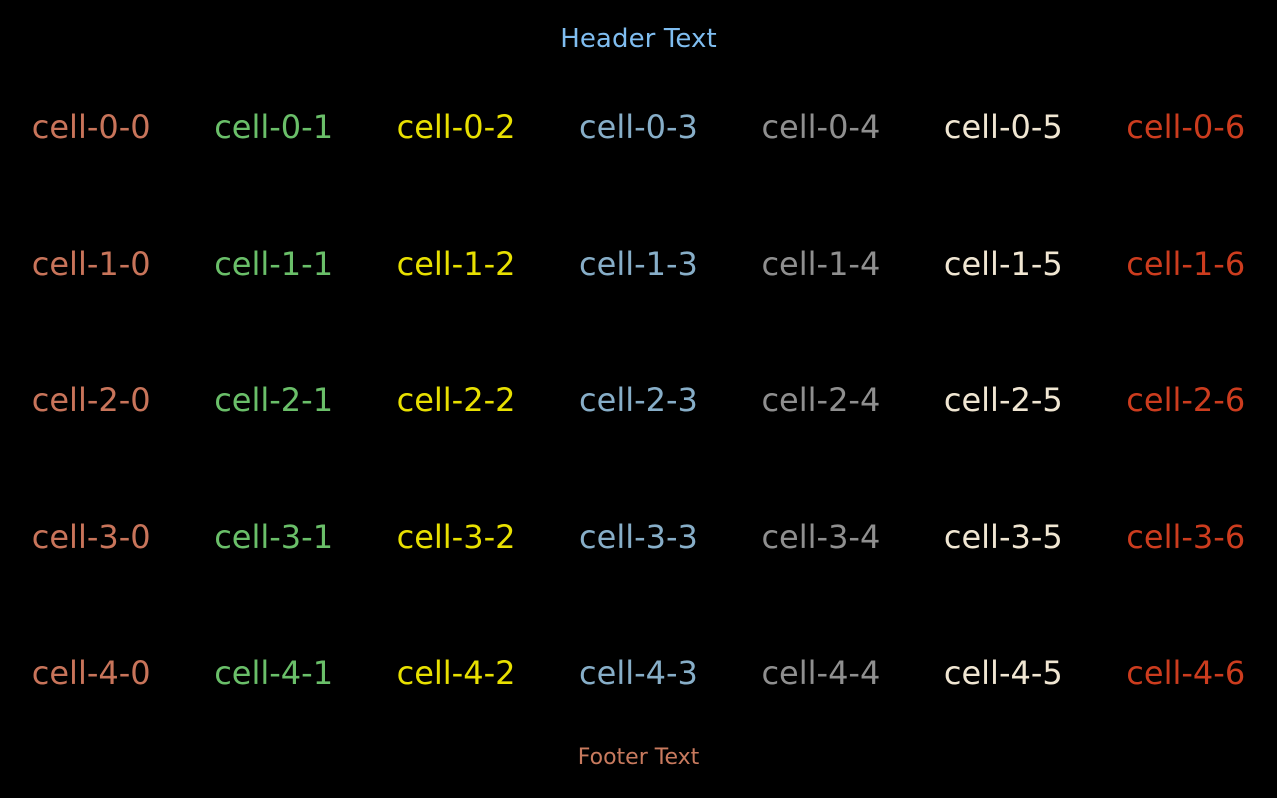  Describe the element at coordinates (456, 673) in the screenshot. I see `grid-cell: cell-4-2` at that location.